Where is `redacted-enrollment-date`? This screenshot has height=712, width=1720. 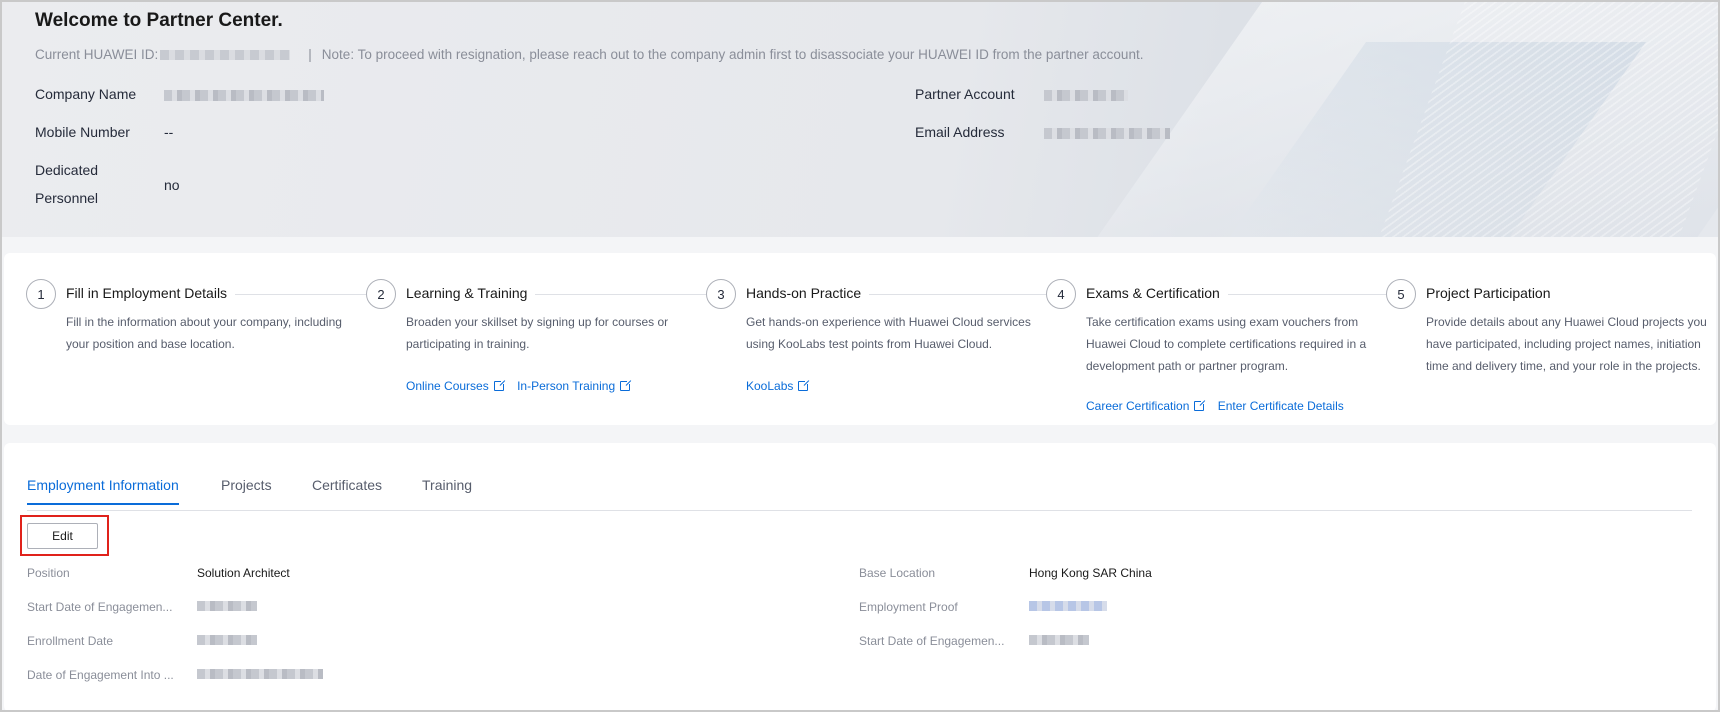
redacted-enrollment-date is located at coordinates (227, 640).